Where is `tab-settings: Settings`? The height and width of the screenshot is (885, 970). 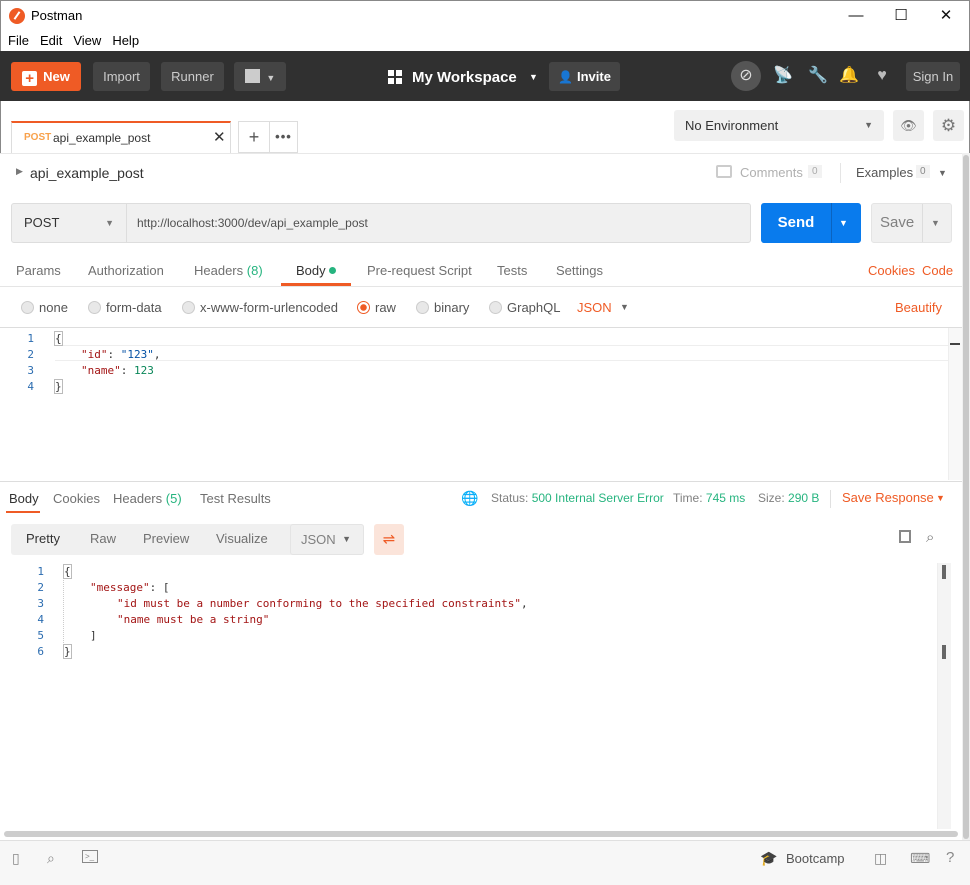 tab-settings: Settings is located at coordinates (579, 270).